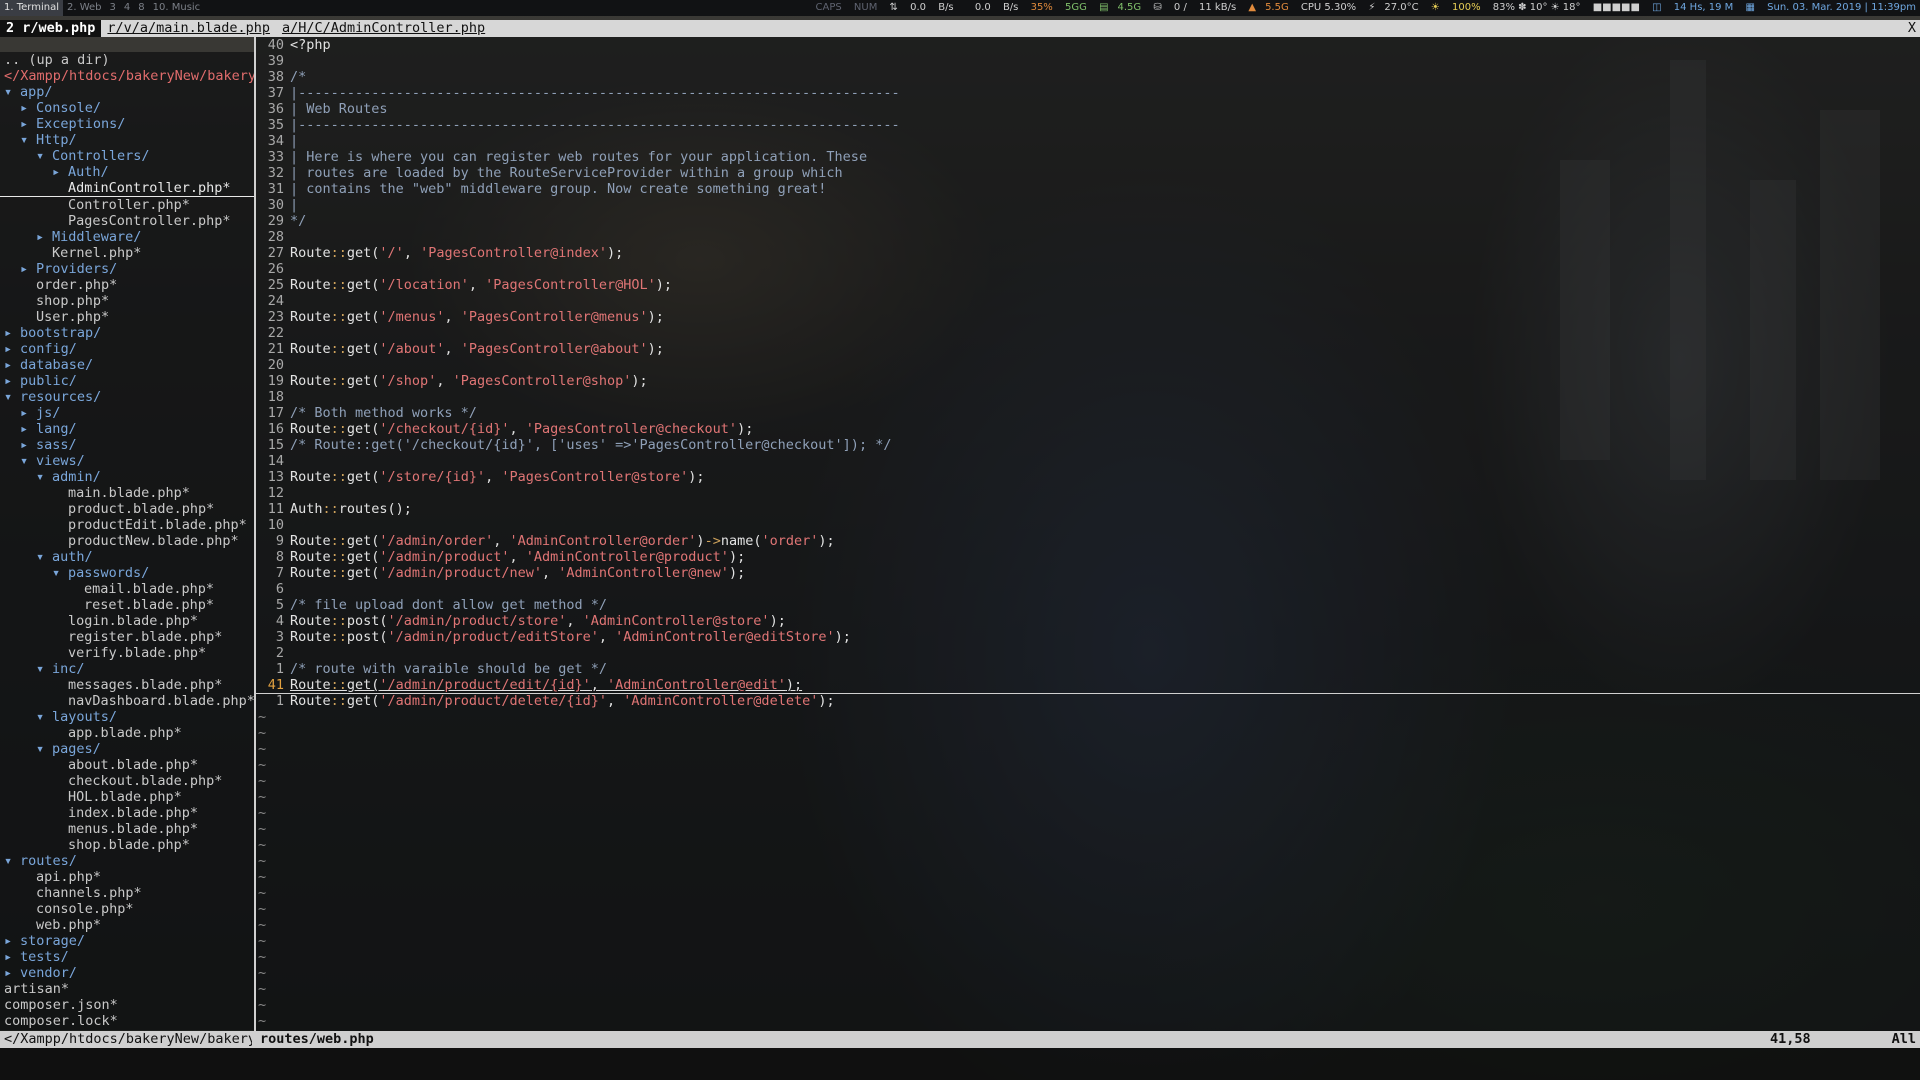 This screenshot has height=1080, width=1920. I want to click on tree-file: shop.php*, so click(127, 301).